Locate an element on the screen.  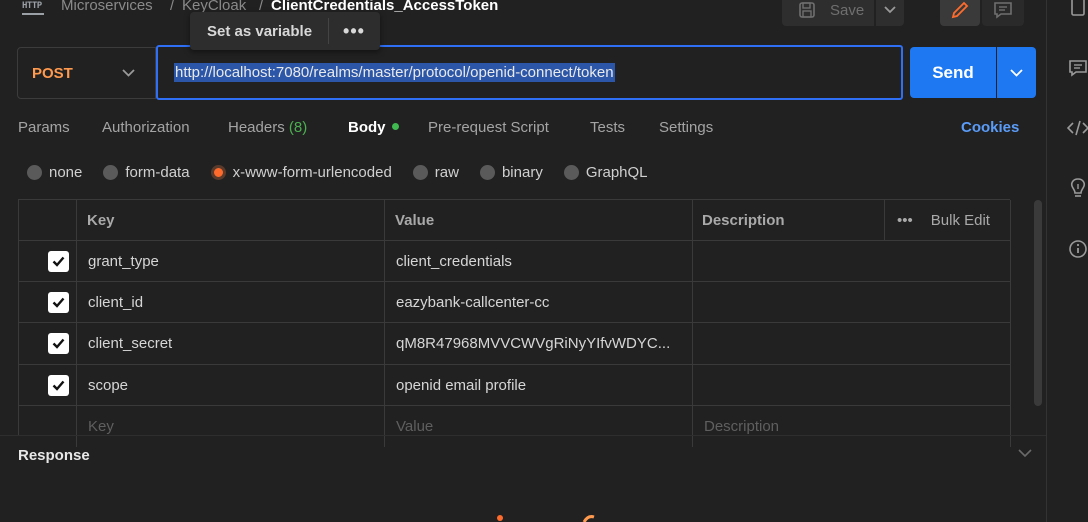
radio-none: none is located at coordinates (54, 172).